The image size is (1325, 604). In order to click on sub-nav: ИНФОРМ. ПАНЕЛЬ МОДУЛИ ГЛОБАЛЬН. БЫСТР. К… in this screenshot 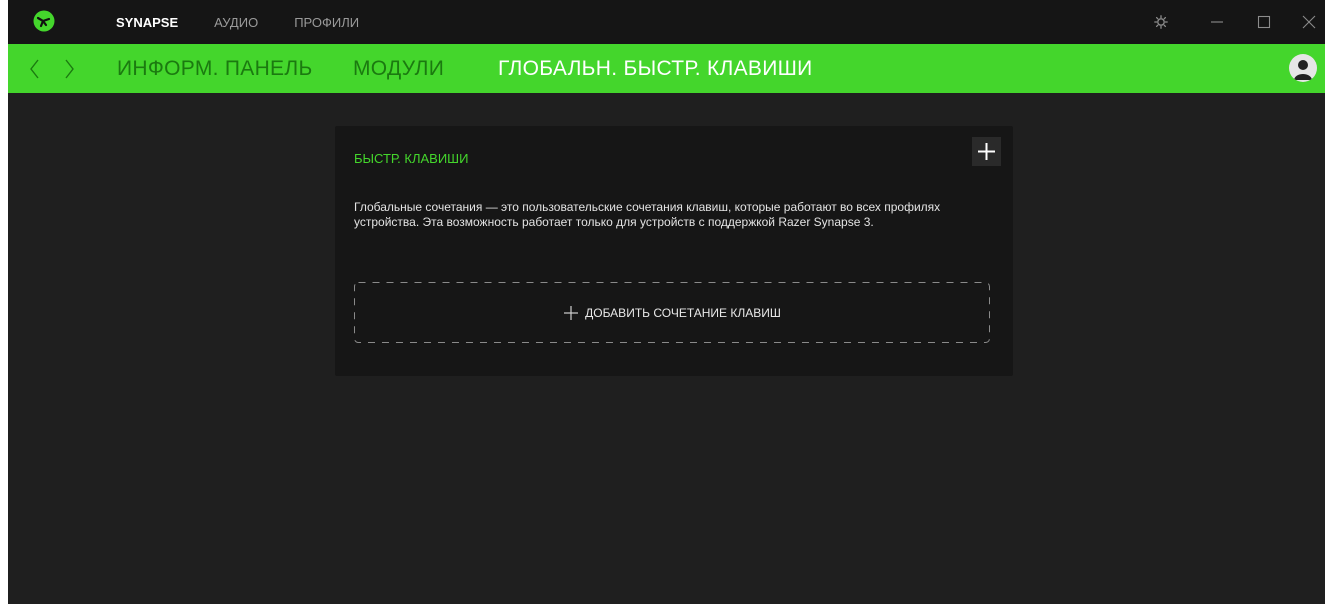, I will do `click(666, 68)`.